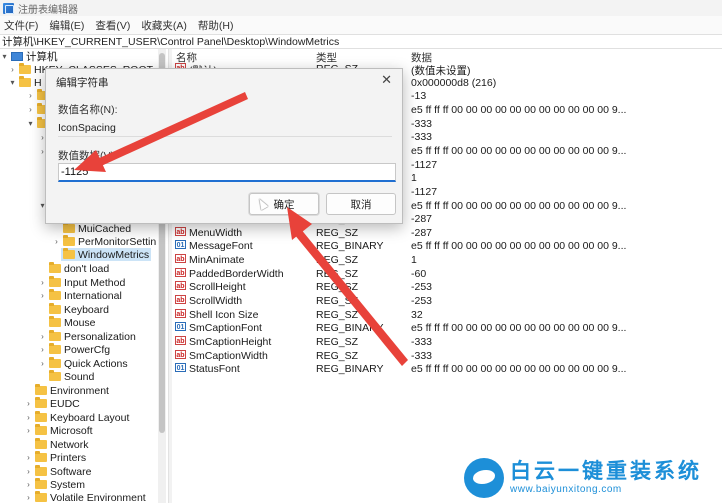 This screenshot has width=722, height=503. Describe the element at coordinates (447, 343) in the screenshot. I see `table-row: ab SmCaptionHeight REG_SZ -333` at that location.